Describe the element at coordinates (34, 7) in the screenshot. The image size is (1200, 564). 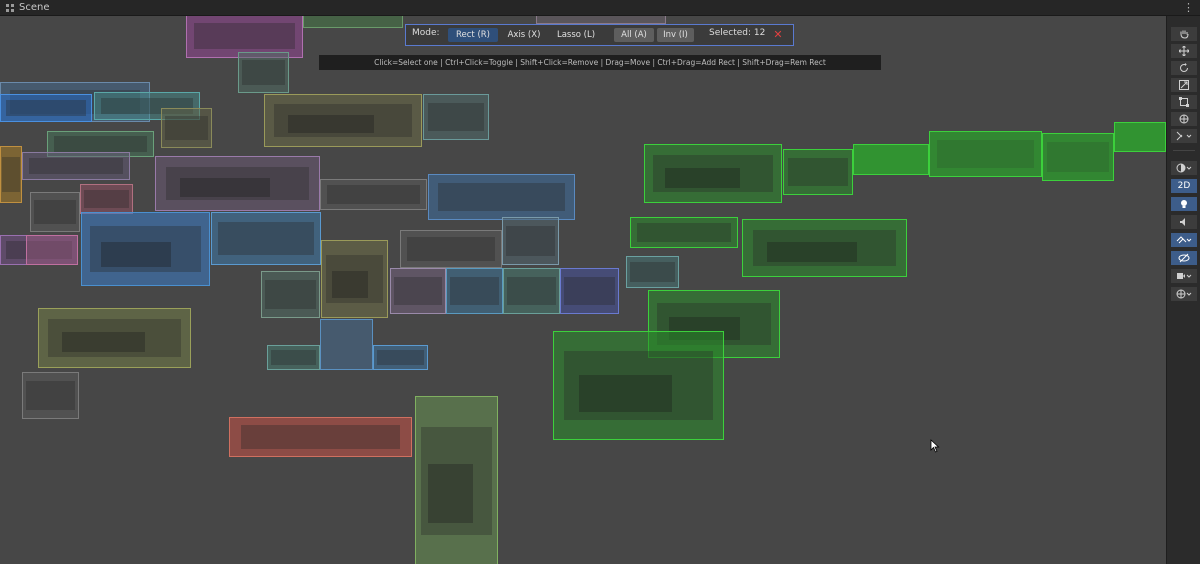
I see `scene-tab-title: Scene` at that location.